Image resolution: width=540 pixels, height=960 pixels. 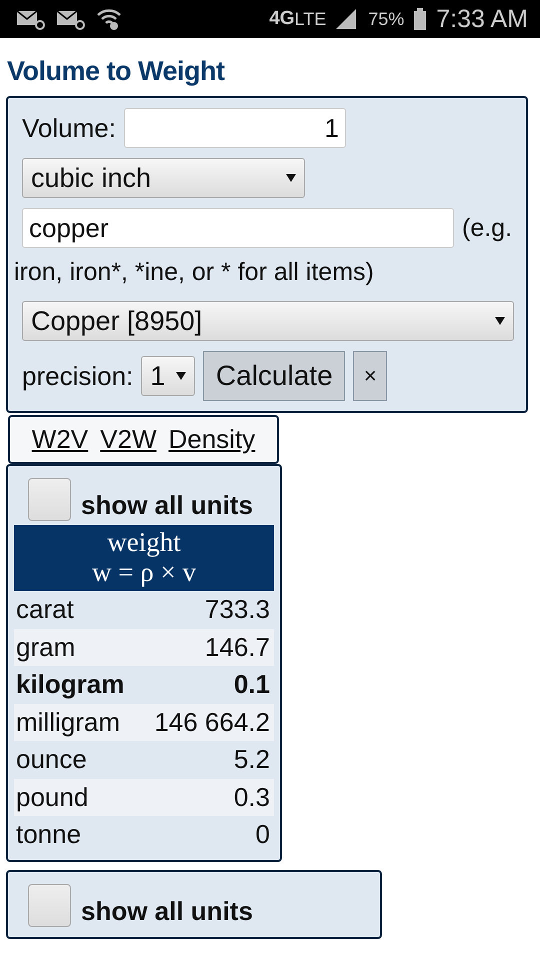 I want to click on signal-icon, so click(x=347, y=19).